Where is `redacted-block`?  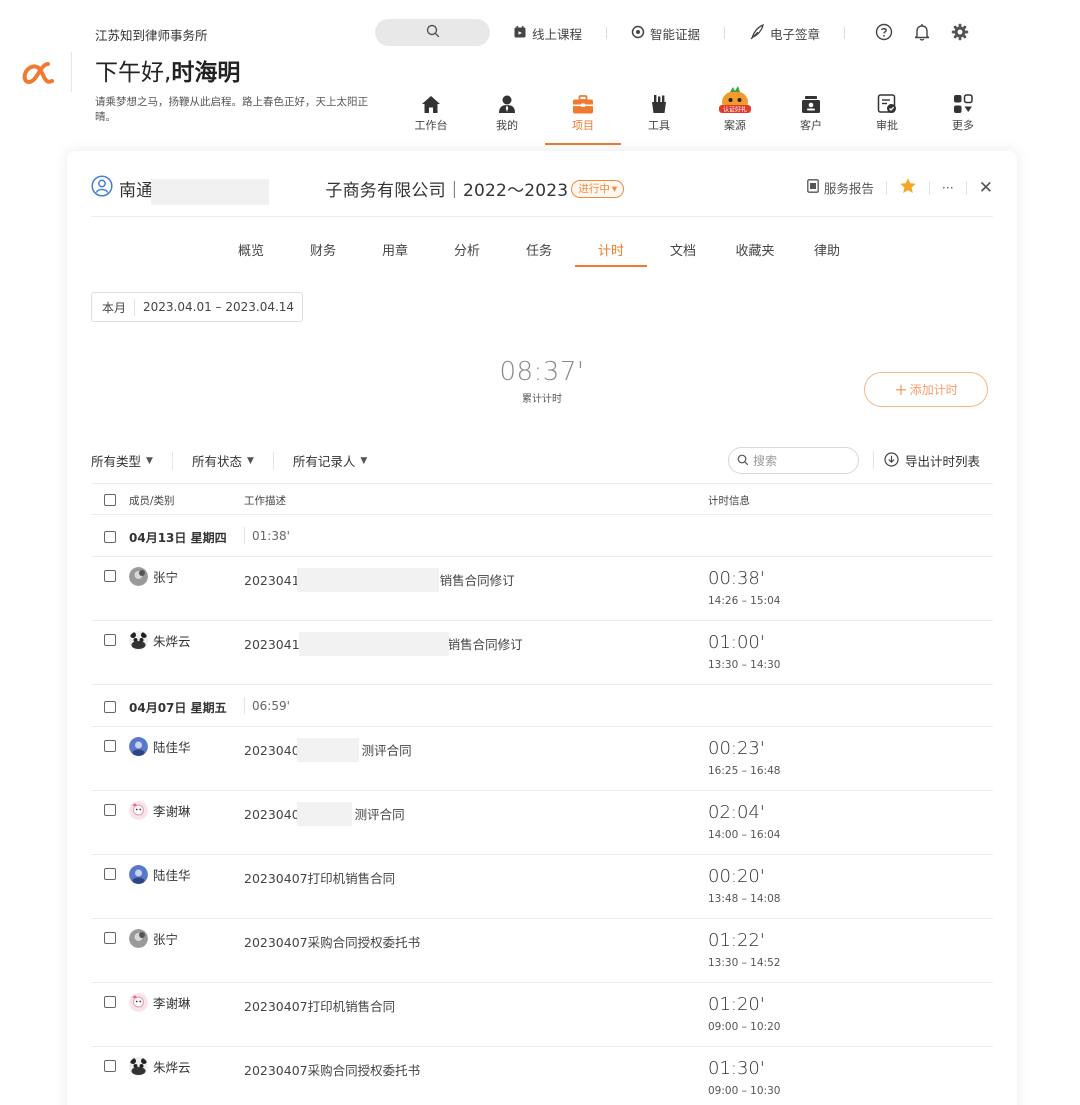
redacted-block is located at coordinates (210, 192).